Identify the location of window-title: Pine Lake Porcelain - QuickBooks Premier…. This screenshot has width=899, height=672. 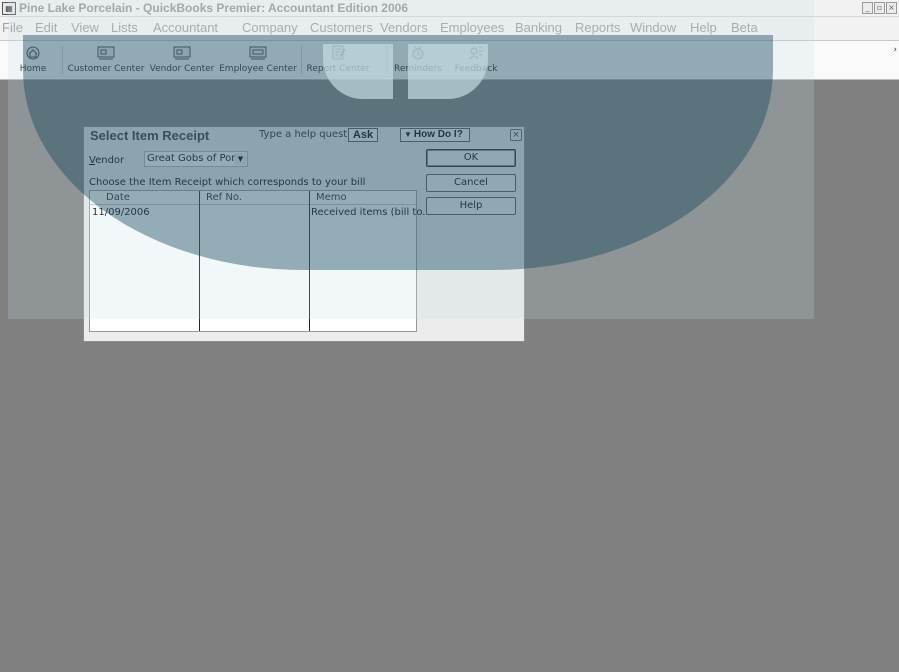
(214, 8).